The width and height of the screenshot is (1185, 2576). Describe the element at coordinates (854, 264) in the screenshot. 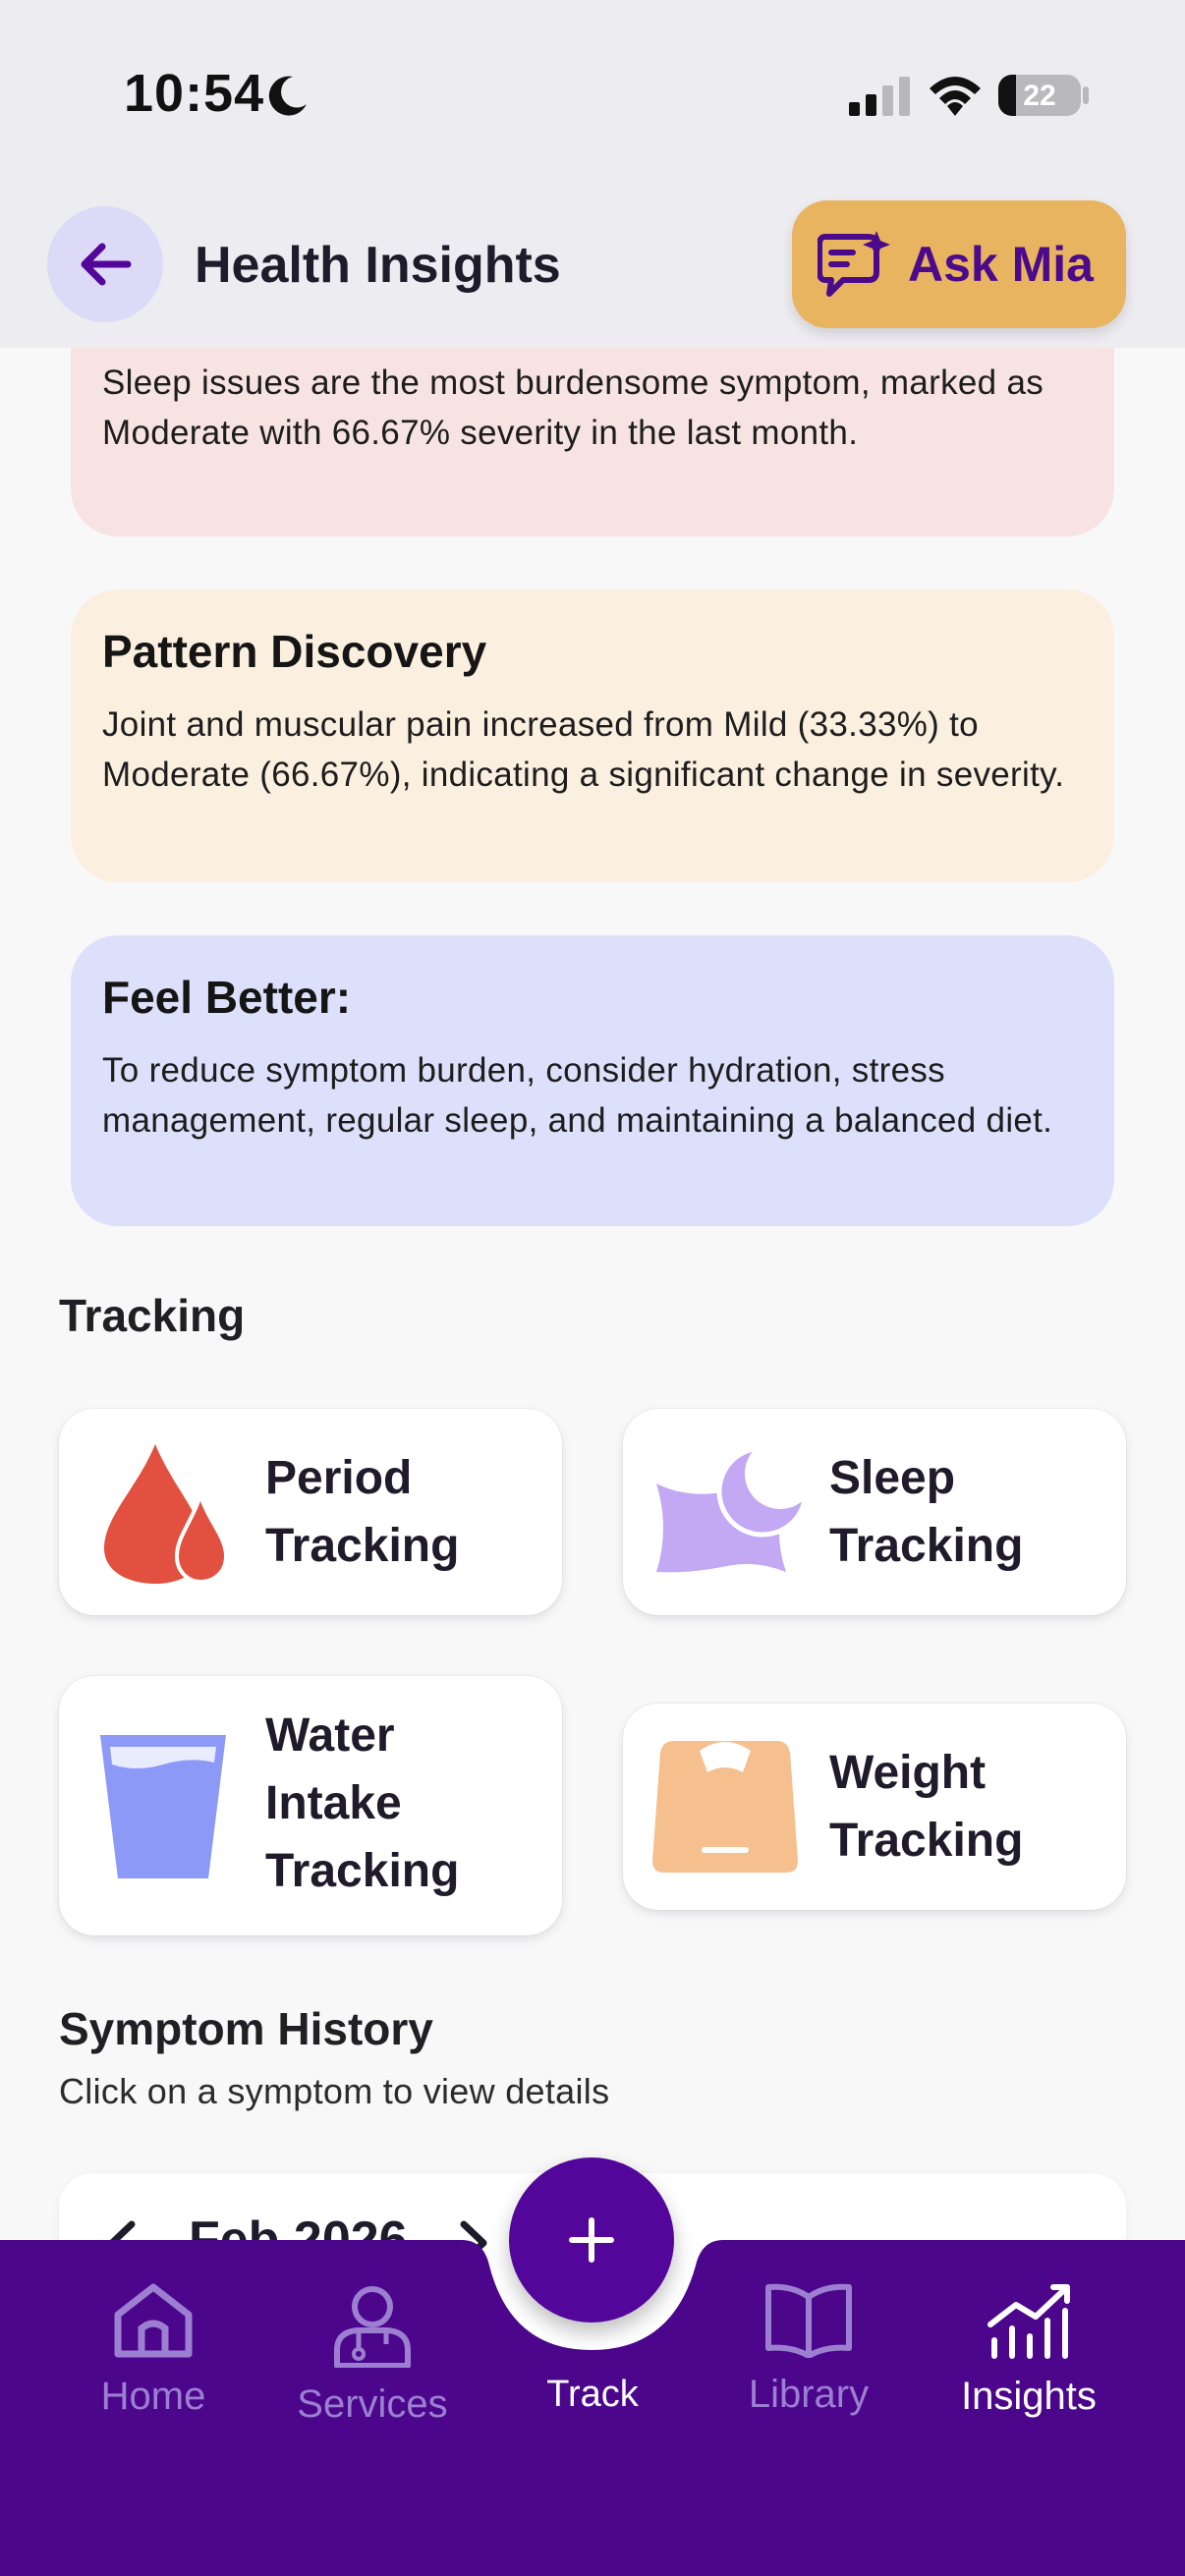

I see `chat-sparkle-icon` at that location.